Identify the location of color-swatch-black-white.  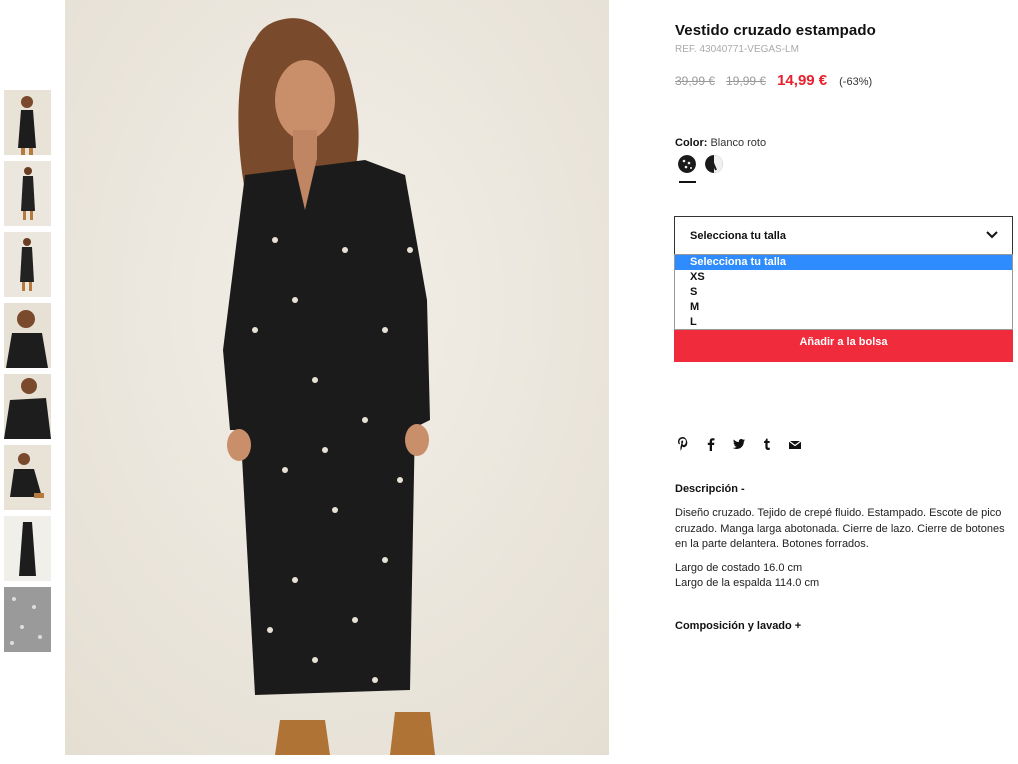
(714, 164).